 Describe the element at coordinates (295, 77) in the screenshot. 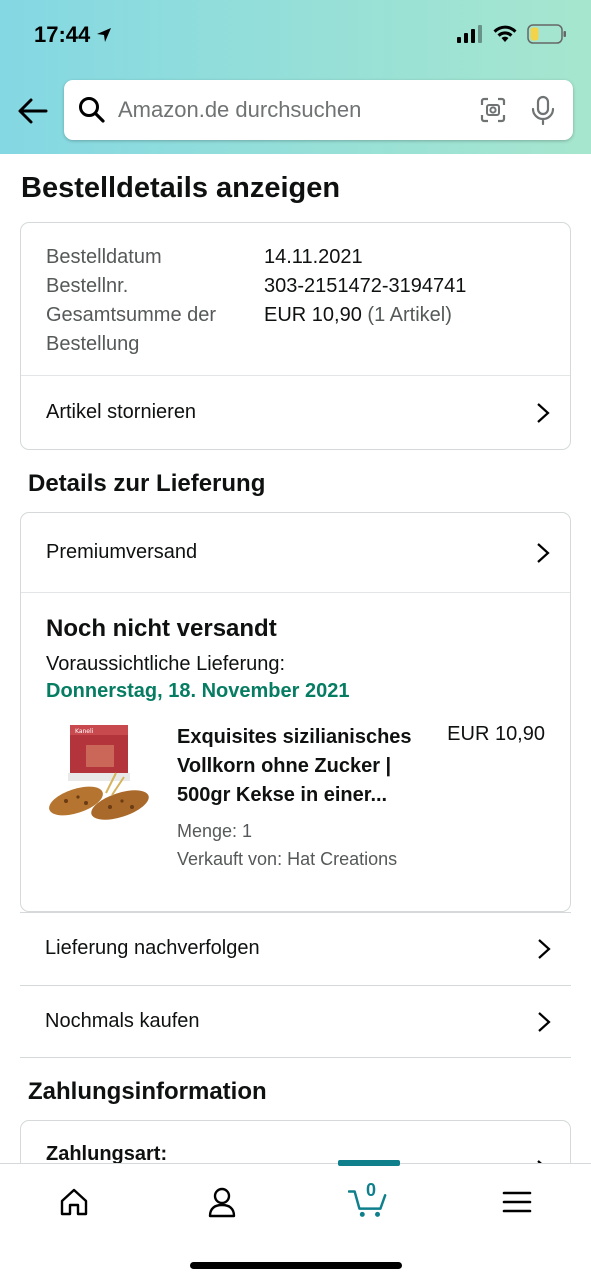

I see `top-bar: 17:44 Amazon.de durchsuchen` at that location.